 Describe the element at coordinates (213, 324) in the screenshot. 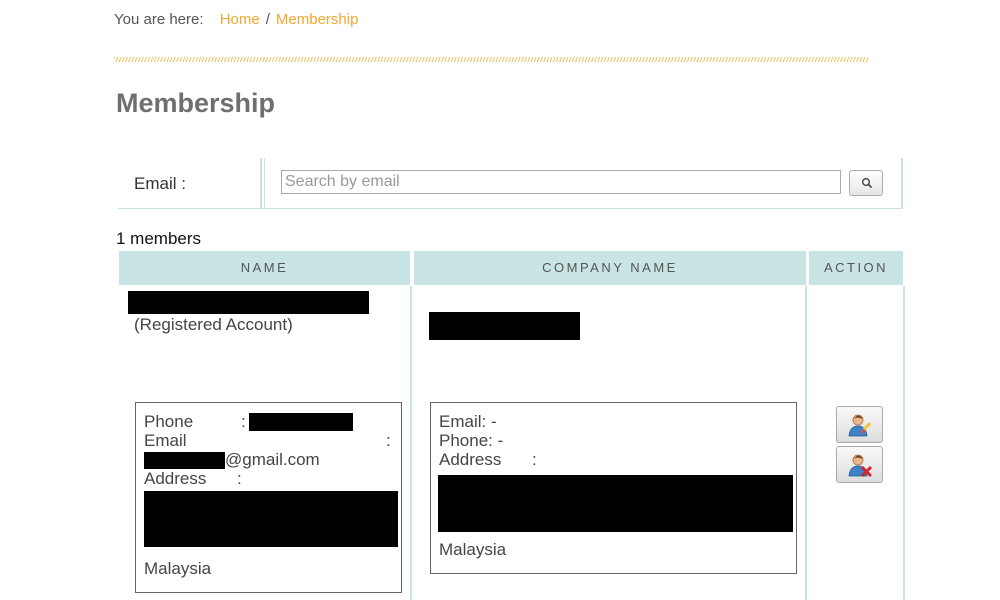

I see `registered-account-note: (Registered Account)` at that location.